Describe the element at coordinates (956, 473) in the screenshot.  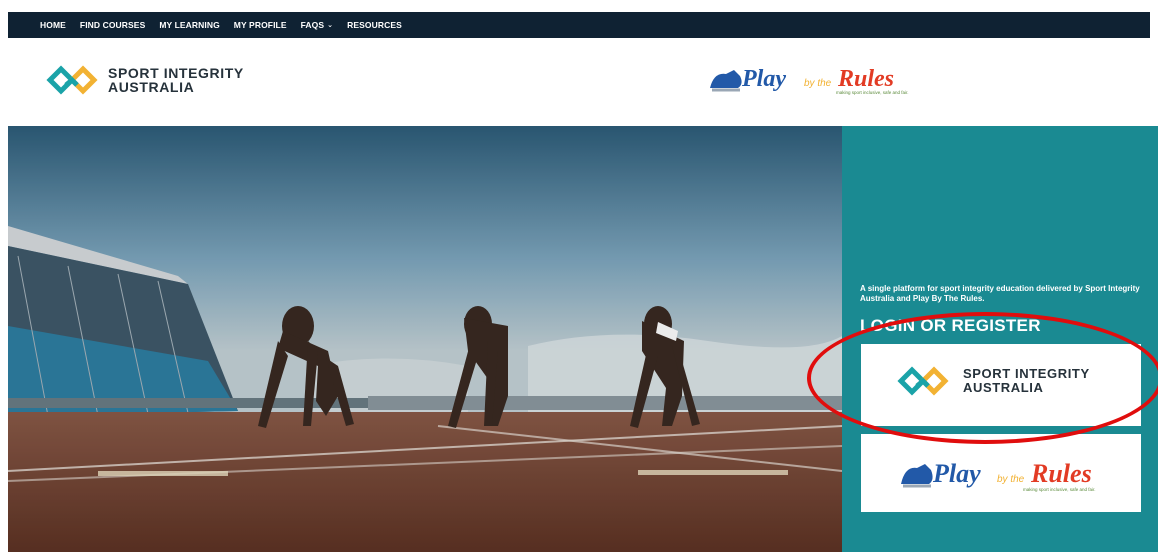
I see `card2-play: Play` at that location.